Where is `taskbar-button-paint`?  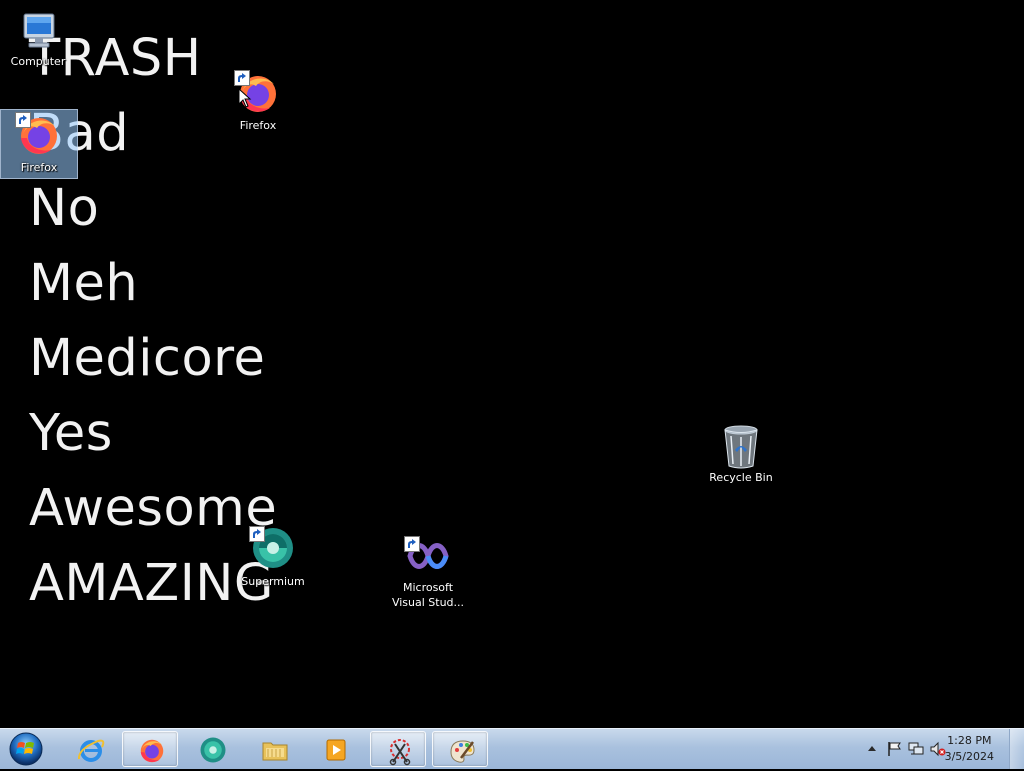 taskbar-button-paint is located at coordinates (460, 749).